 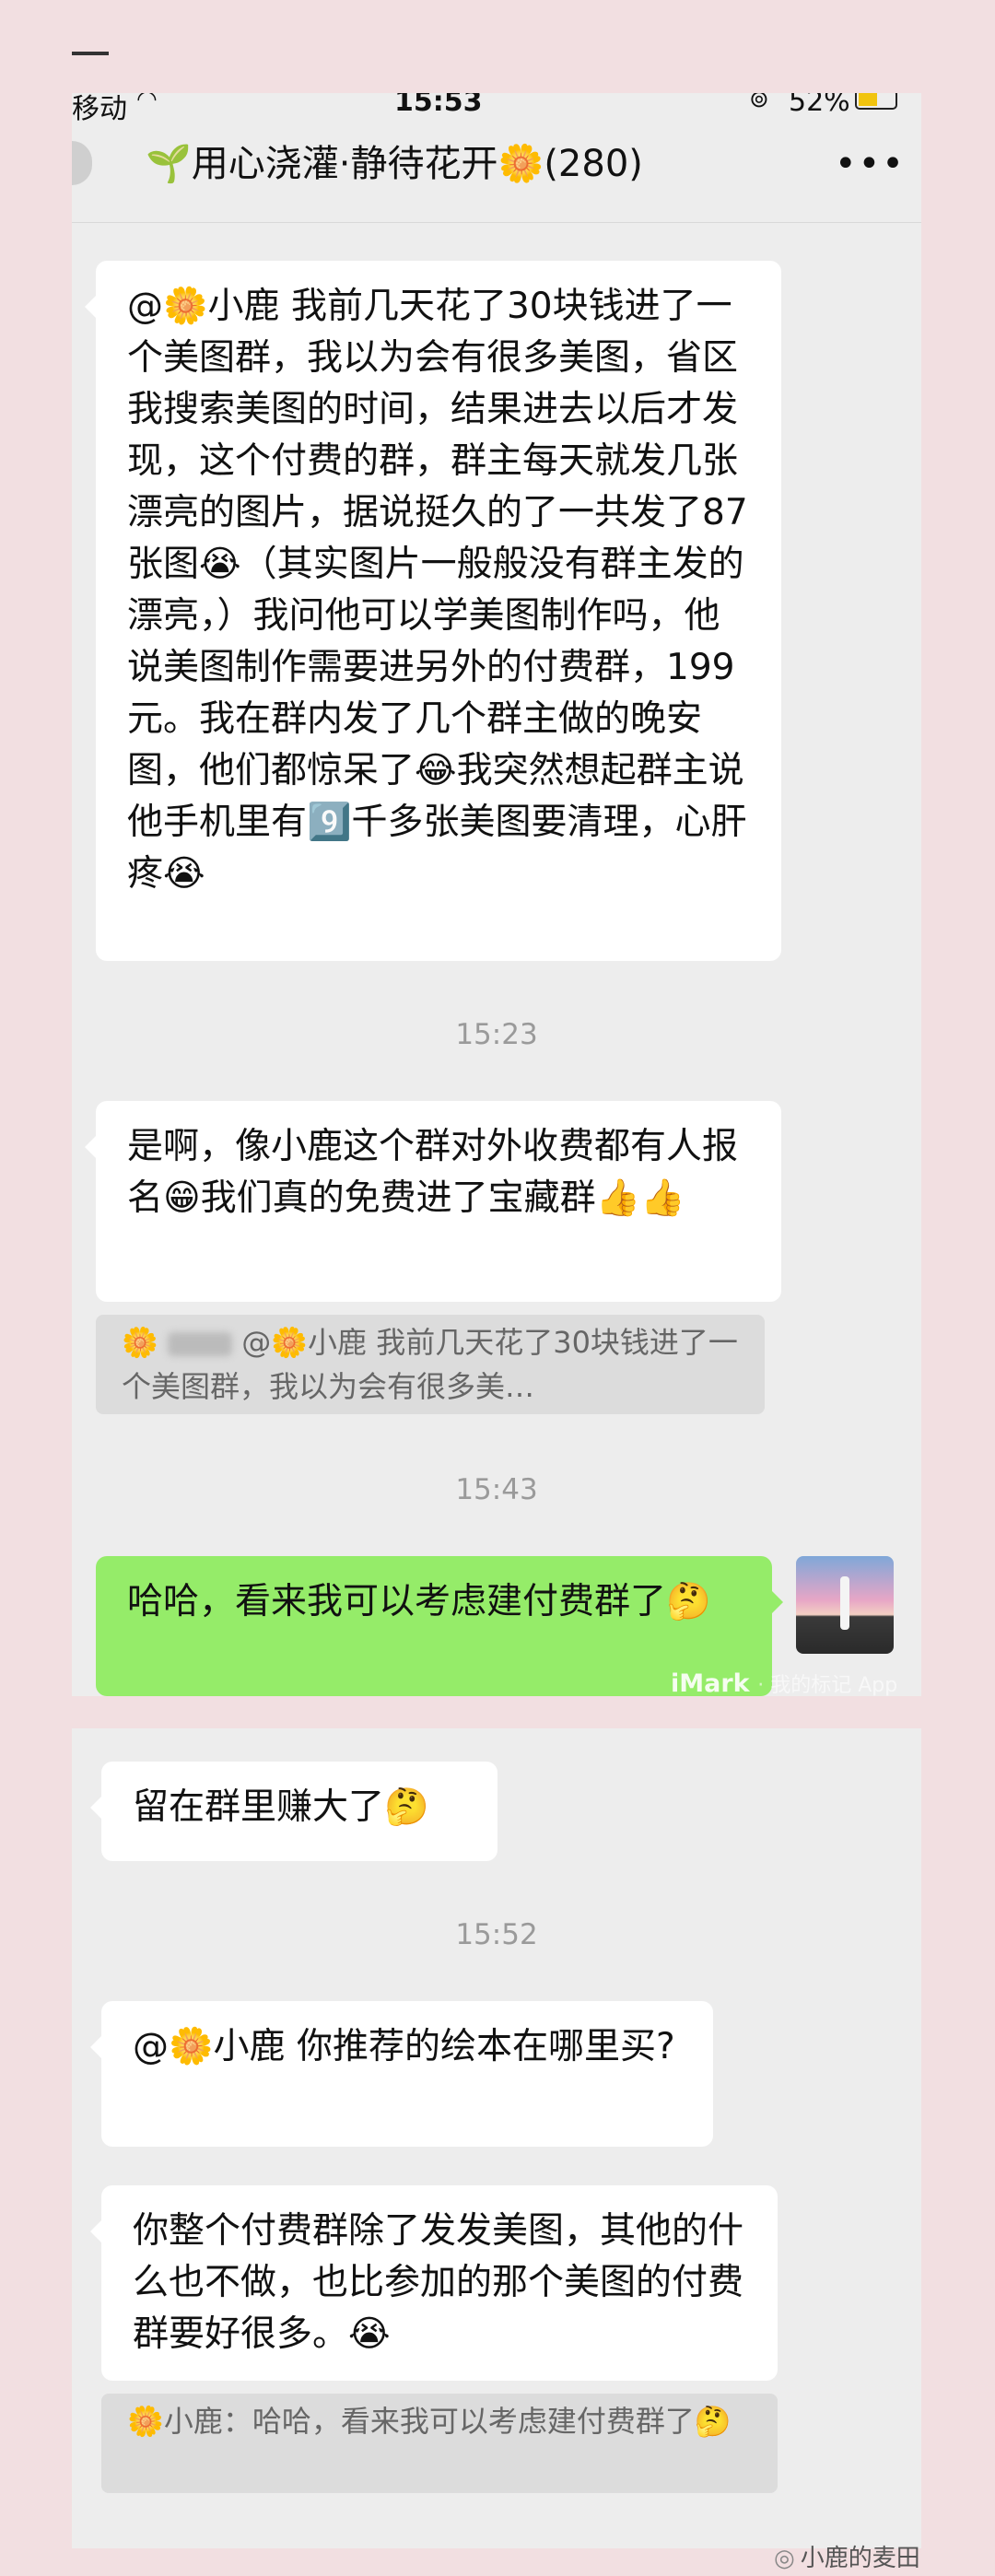 What do you see at coordinates (147, 103) in the screenshot?
I see `wifi-icon: ◠` at bounding box center [147, 103].